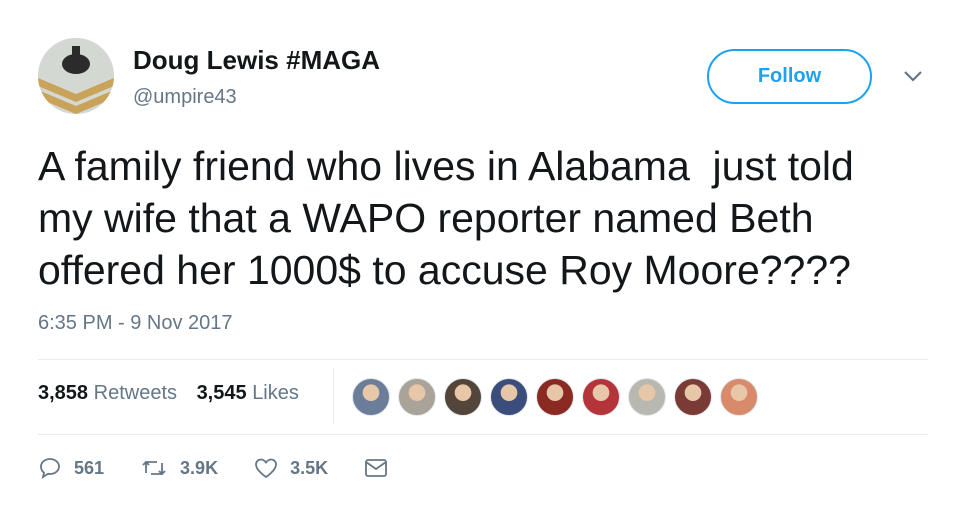 The width and height of the screenshot is (980, 515). Describe the element at coordinates (135, 323) in the screenshot. I see `tweet-timestamp: 6:35 PM - 9 Nov 2017` at that location.